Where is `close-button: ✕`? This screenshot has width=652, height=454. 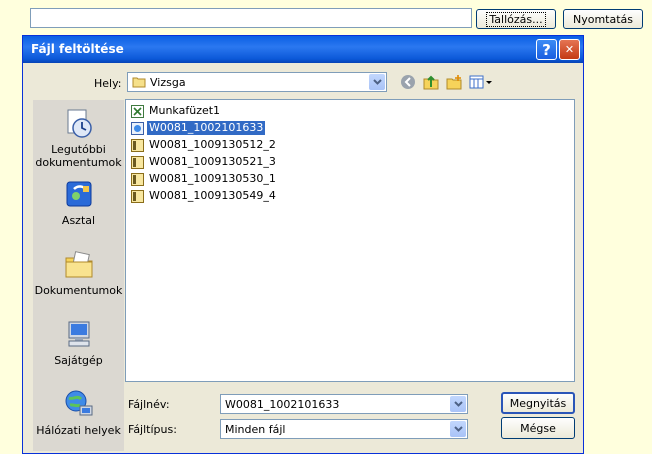
close-button: ✕ is located at coordinates (569, 49).